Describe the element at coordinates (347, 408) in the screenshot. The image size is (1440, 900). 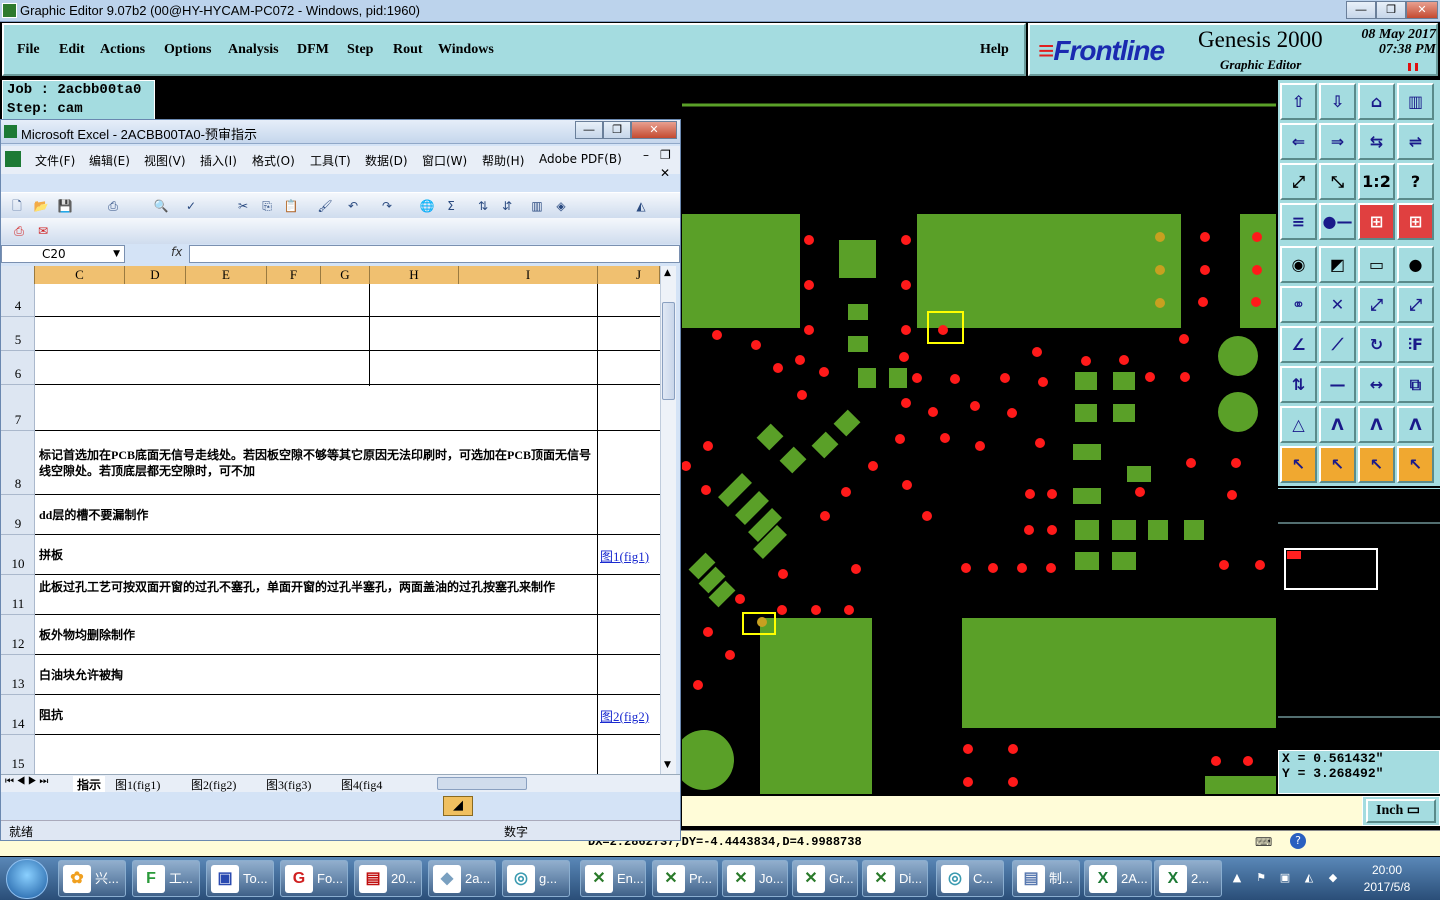
I see `table-row` at that location.